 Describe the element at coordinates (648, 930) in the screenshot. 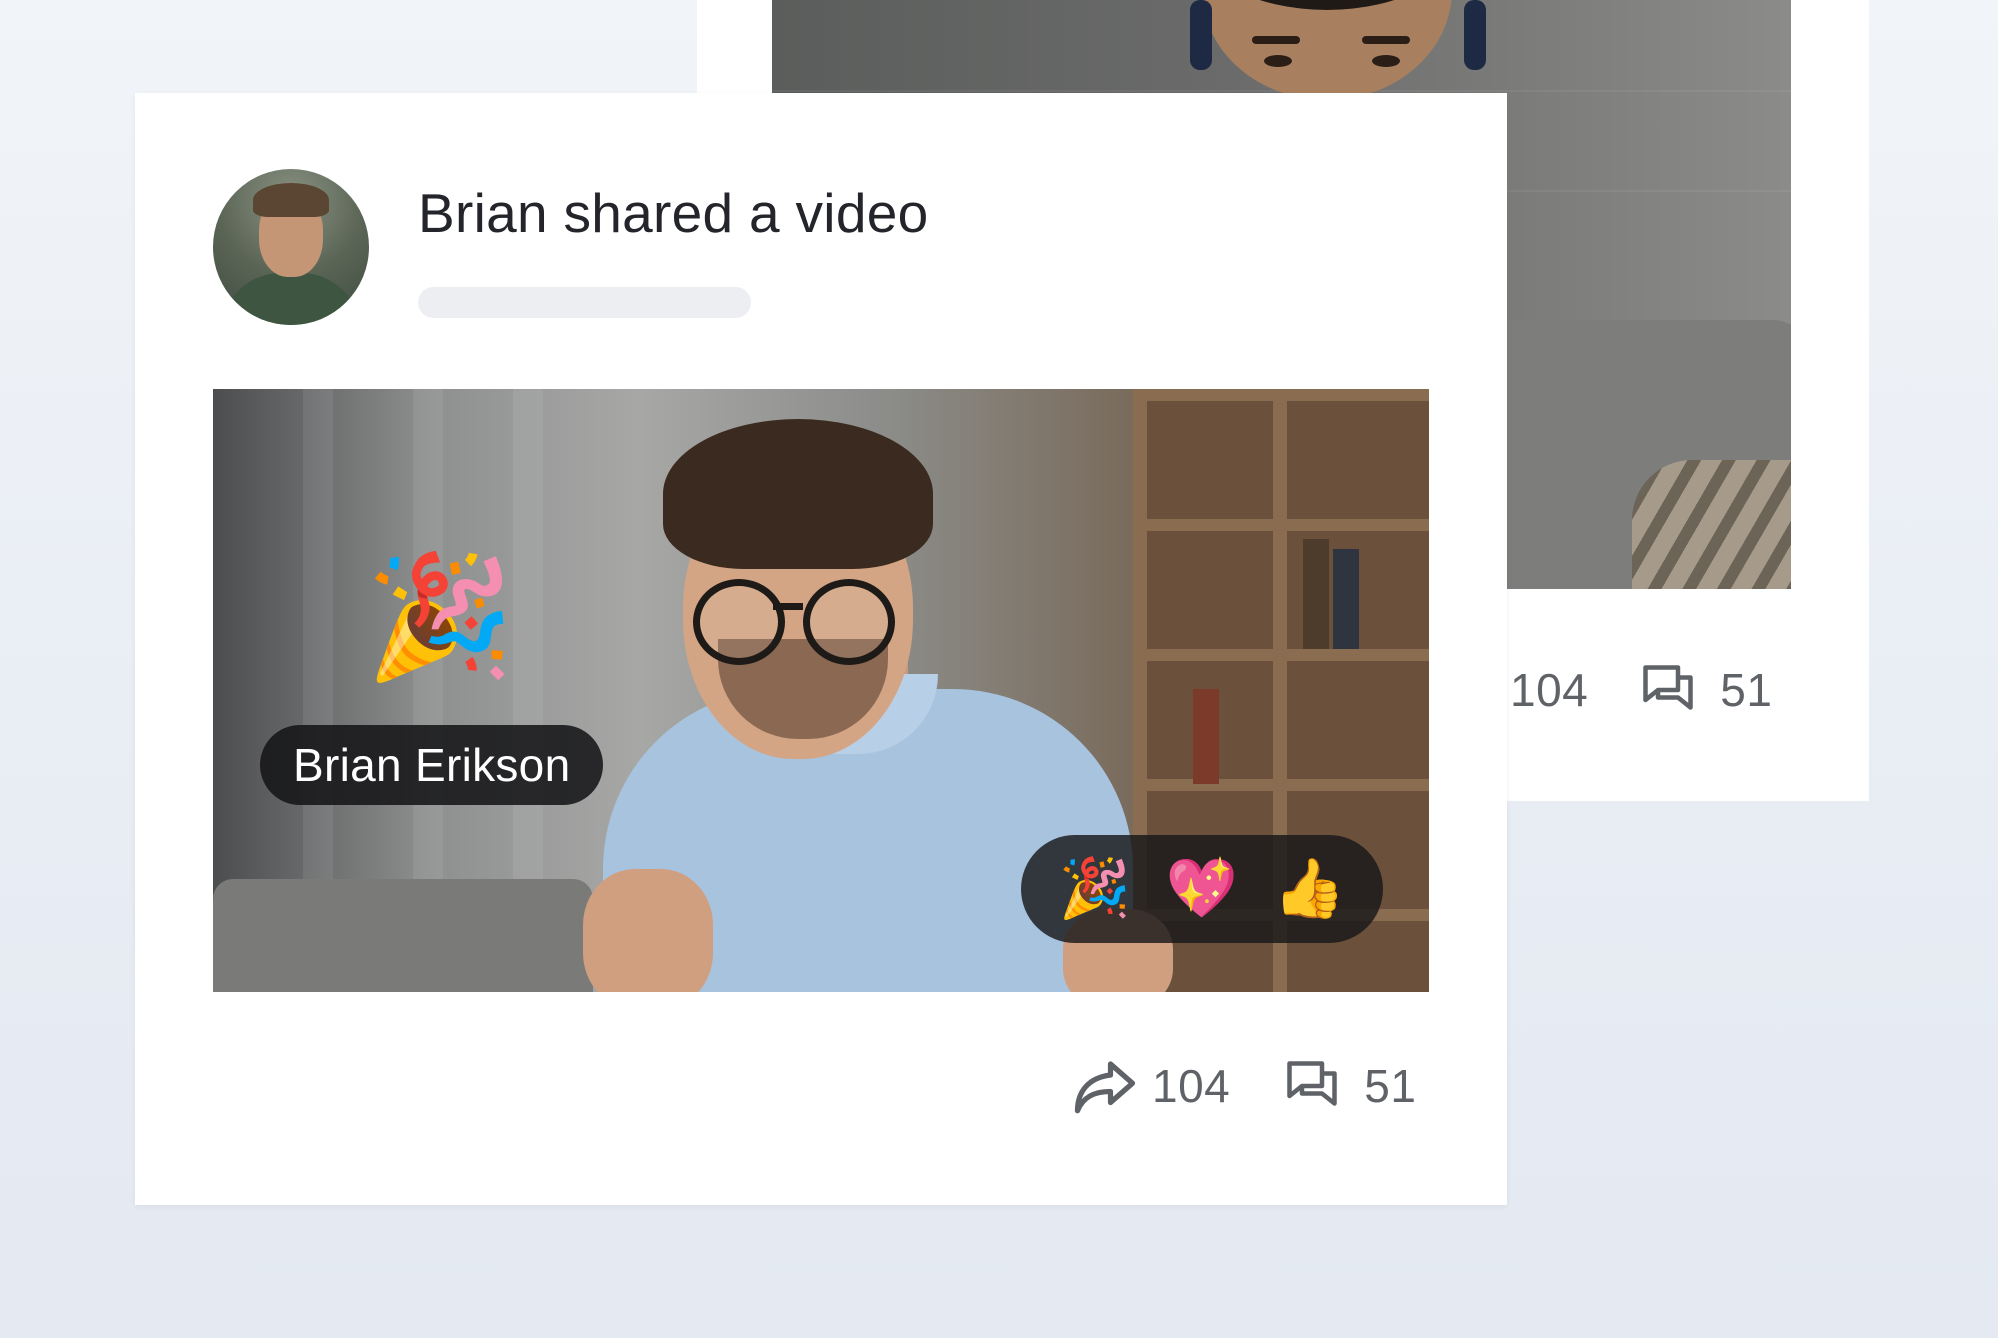

I see `person-hand` at that location.